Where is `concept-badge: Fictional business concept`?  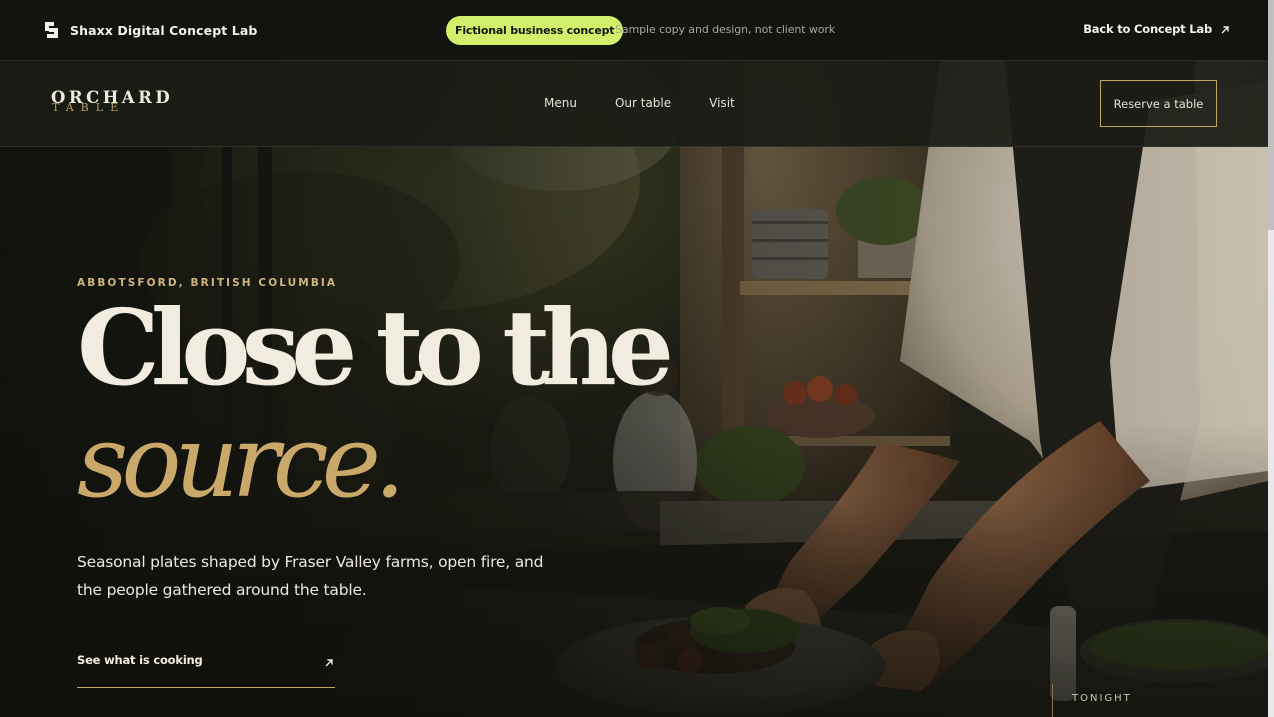
concept-badge: Fictional business concept is located at coordinates (535, 30).